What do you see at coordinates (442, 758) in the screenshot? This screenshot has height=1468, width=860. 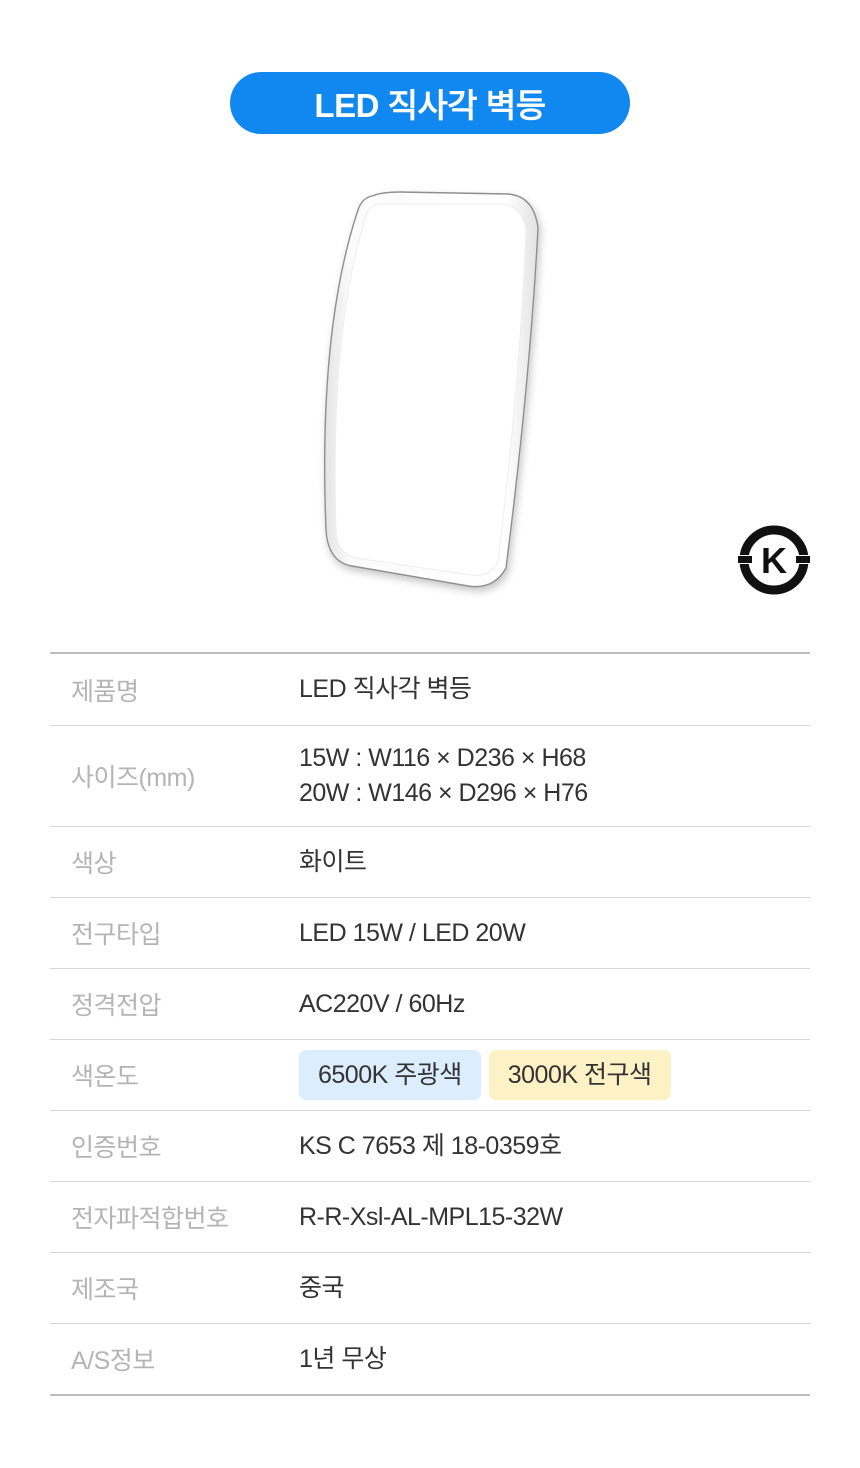 I see `size-line-15w: 15W : W116 × D236 × H68` at bounding box center [442, 758].